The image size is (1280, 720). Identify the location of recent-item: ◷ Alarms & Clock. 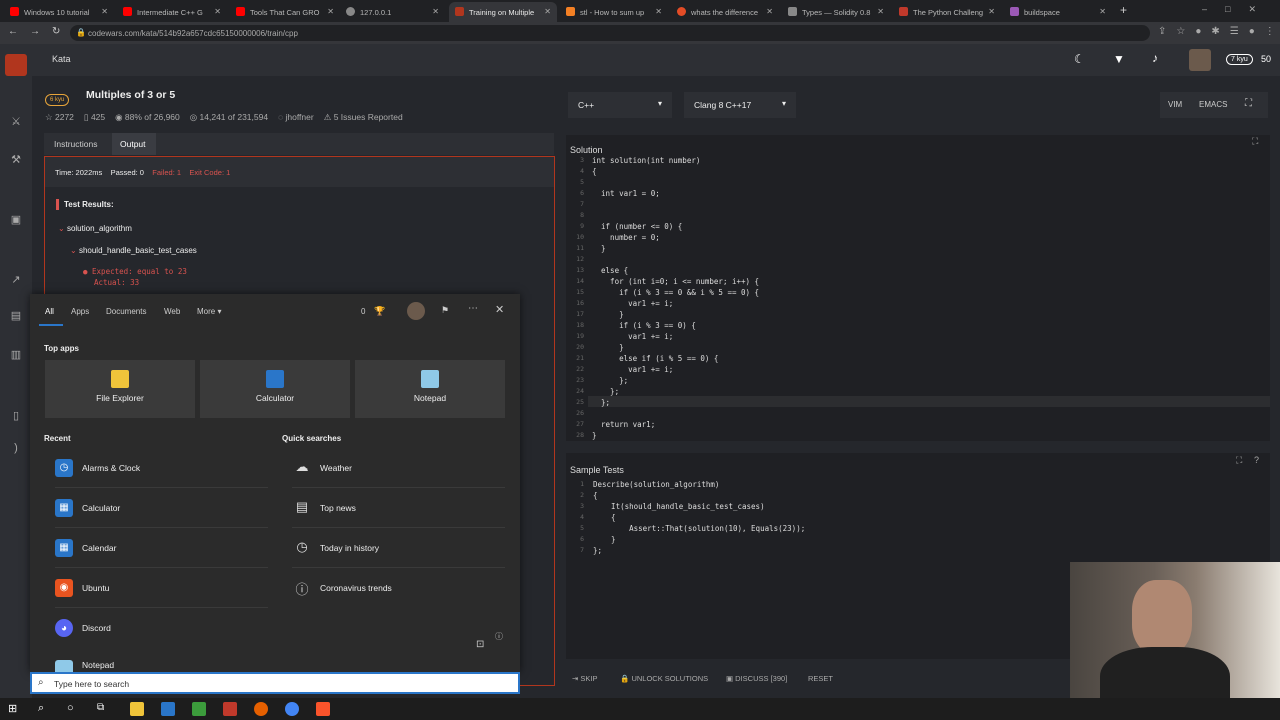
(161, 468).